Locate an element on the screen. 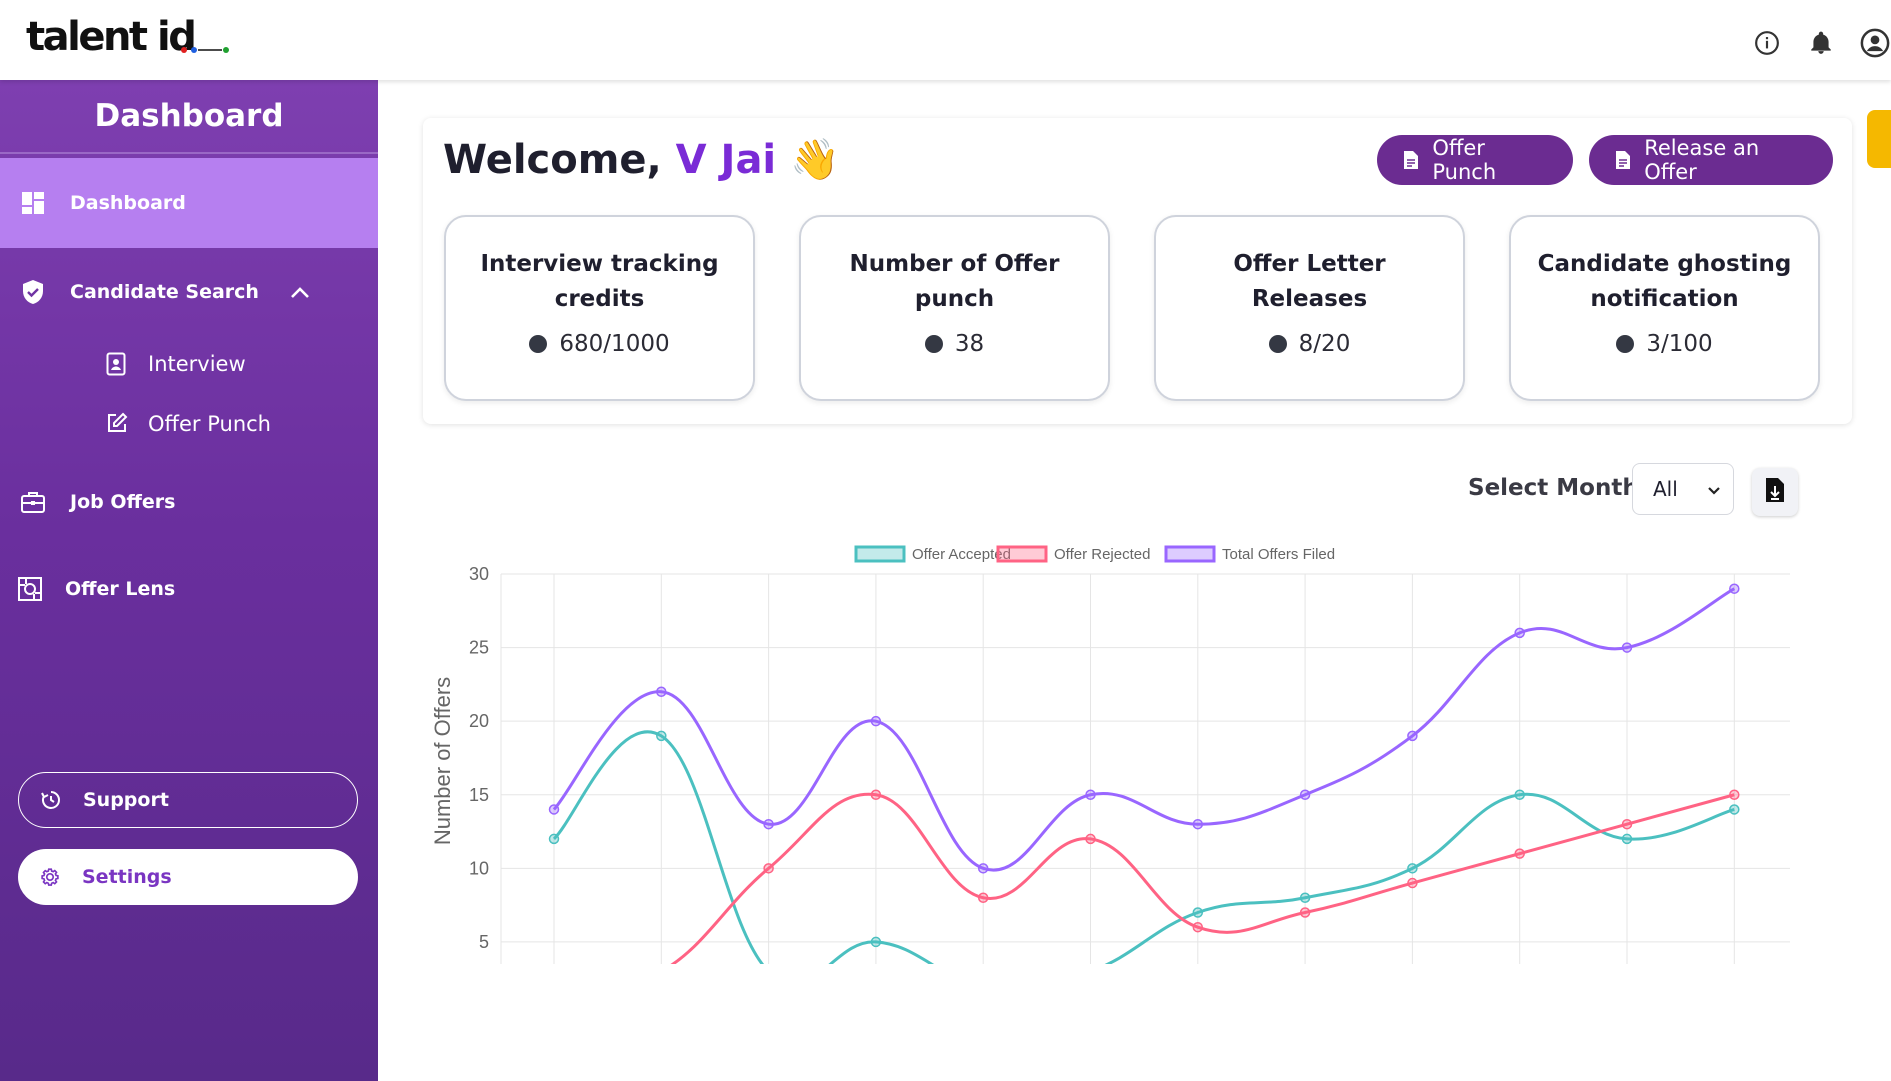 The width and height of the screenshot is (1891, 1081). stat-value: 3/100 is located at coordinates (1664, 344).